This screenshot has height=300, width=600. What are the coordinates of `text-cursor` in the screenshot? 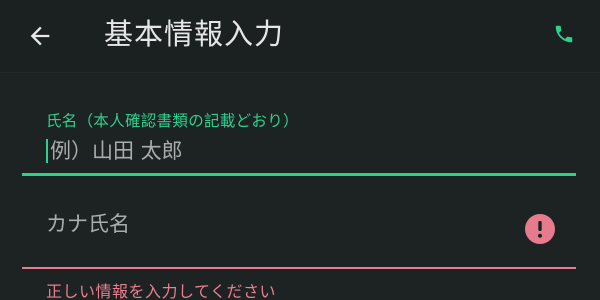 It's located at (47, 151).